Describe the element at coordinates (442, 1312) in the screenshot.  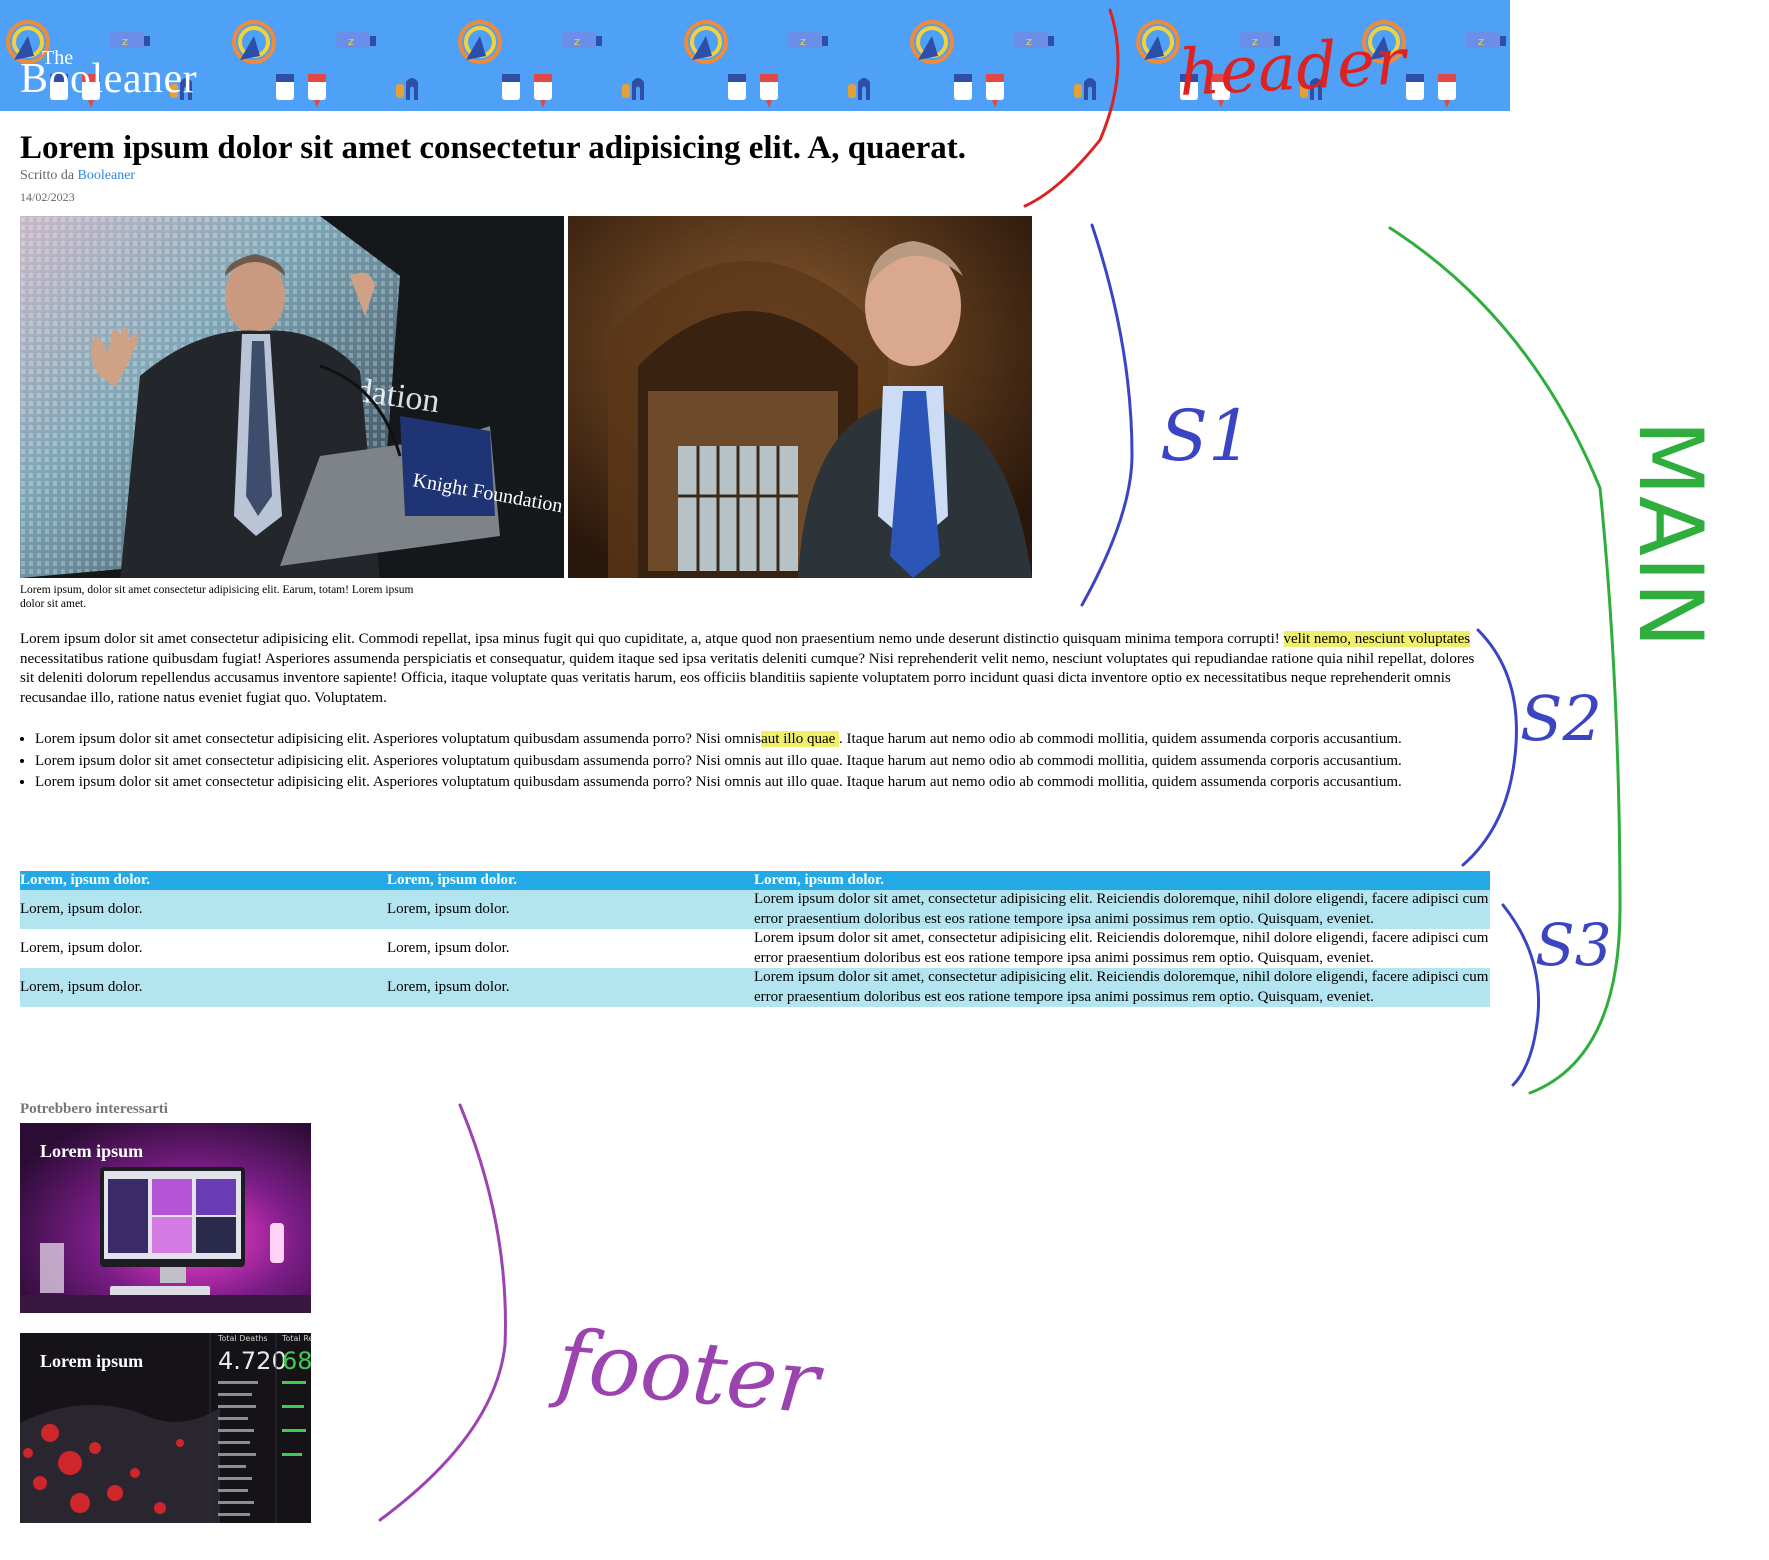
I see `annotation-footer-bracket` at that location.